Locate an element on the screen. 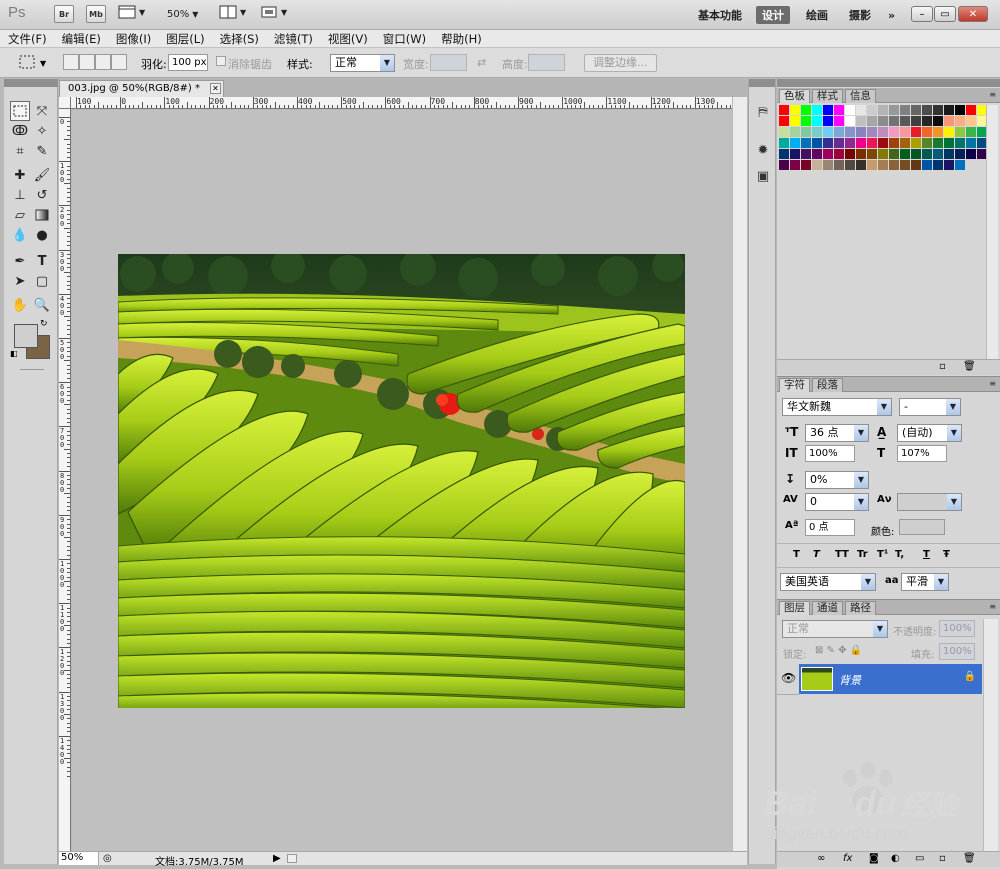 This screenshot has width=1000, height=869. blur-tool: 💧 is located at coordinates (20, 235).